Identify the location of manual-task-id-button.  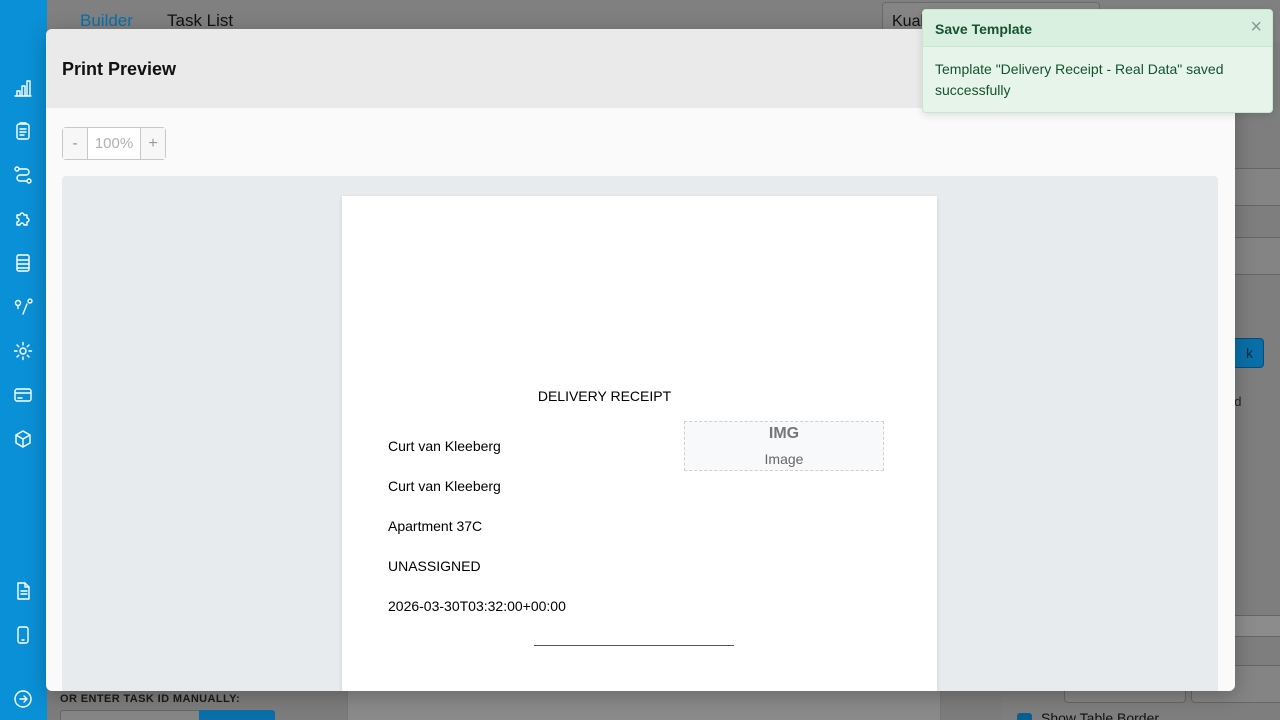
(237, 715).